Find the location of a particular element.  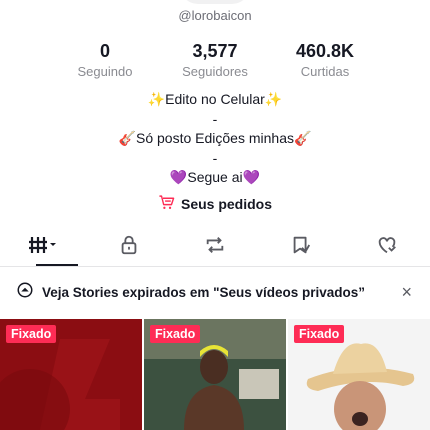

orders-link: Seus pedidos is located at coordinates (215, 204).